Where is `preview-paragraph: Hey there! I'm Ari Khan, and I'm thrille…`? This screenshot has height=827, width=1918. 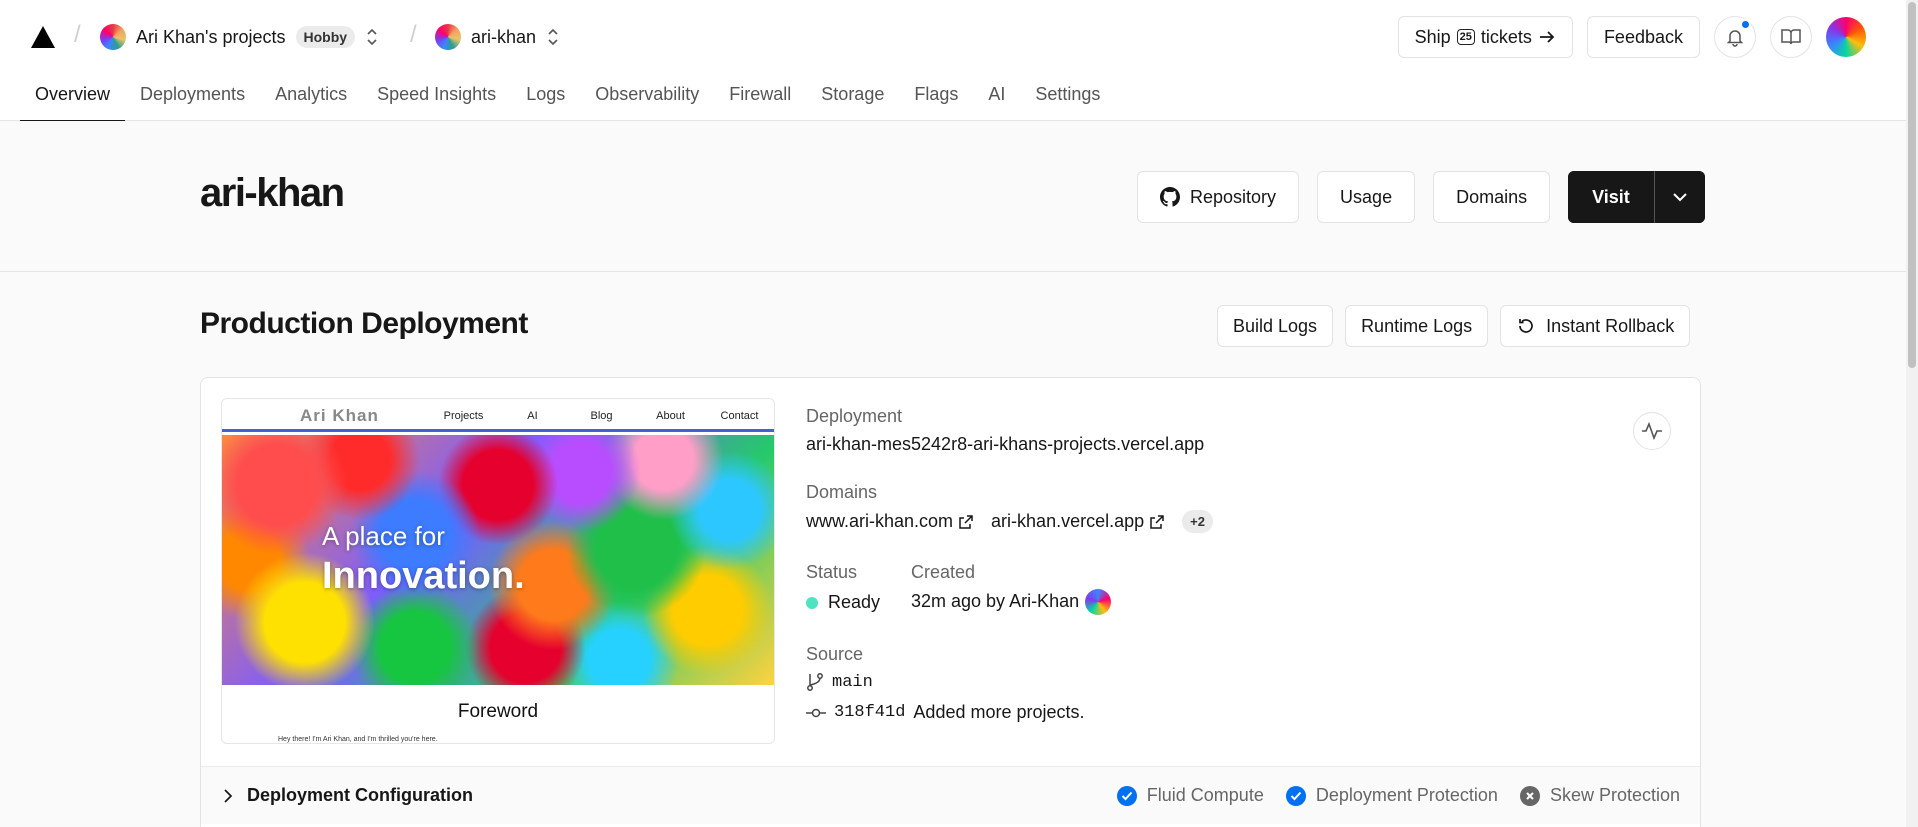 preview-paragraph: Hey there! I'm Ari Khan, and I'm thrille… is located at coordinates (358, 739).